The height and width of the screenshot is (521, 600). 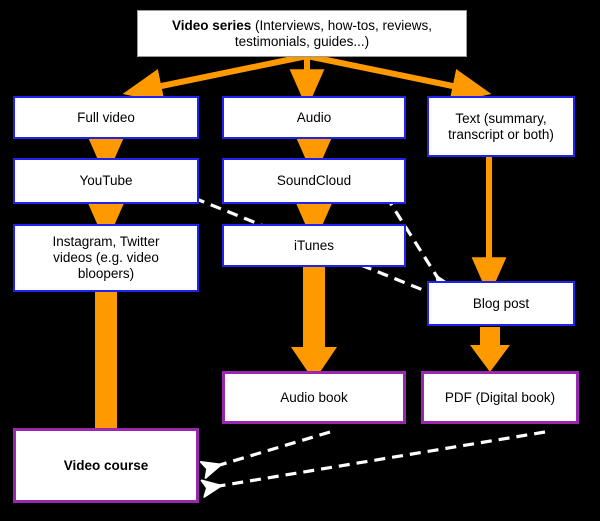 What do you see at coordinates (373, 464) in the screenshot?
I see `edge-pdf-to-video-course-dashed` at bounding box center [373, 464].